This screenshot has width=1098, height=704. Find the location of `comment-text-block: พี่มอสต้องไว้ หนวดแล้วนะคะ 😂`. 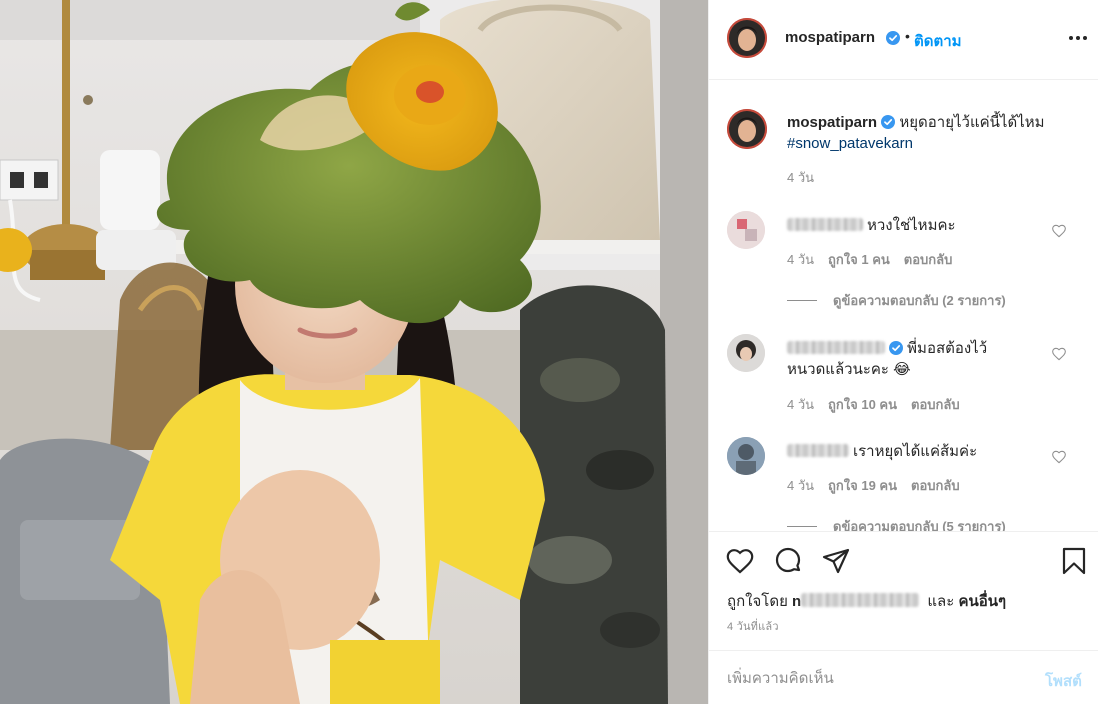

comment-text-block: พี่มอสต้องไว้ หนวดแล้วนะคะ 😂 is located at coordinates (914, 359).